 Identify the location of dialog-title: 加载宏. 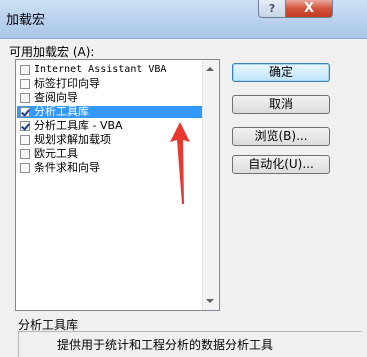
(26, 20).